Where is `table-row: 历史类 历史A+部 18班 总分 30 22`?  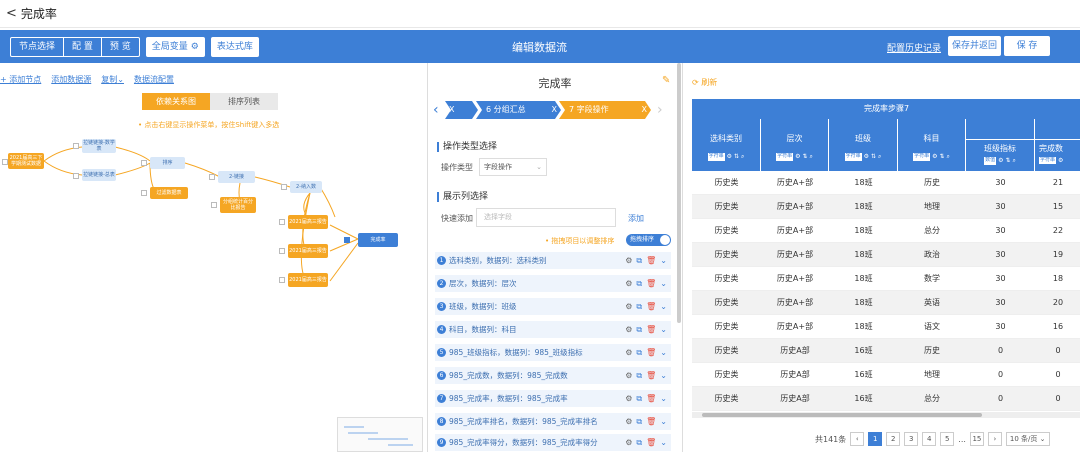
table-row: 历史类 历史A+部 18班 总分 30 22 is located at coordinates (886, 231).